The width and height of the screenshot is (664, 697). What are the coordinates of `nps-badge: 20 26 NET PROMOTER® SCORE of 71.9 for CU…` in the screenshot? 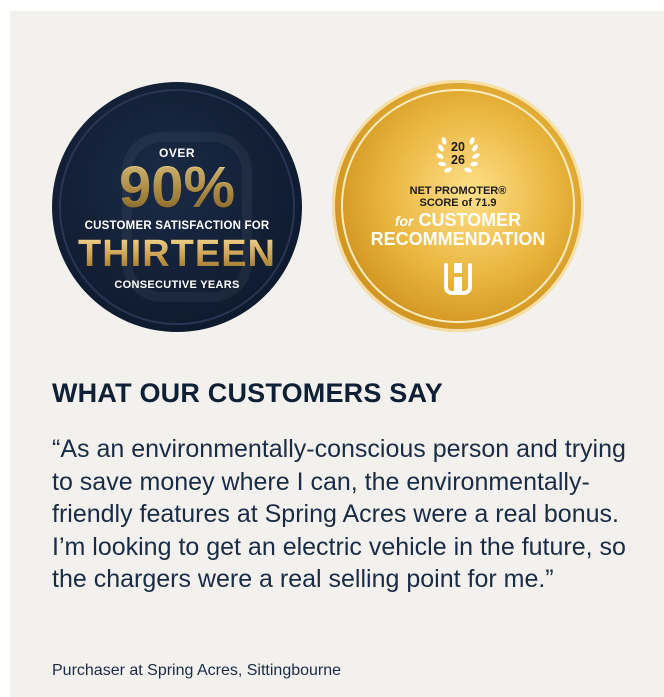 It's located at (458, 206).